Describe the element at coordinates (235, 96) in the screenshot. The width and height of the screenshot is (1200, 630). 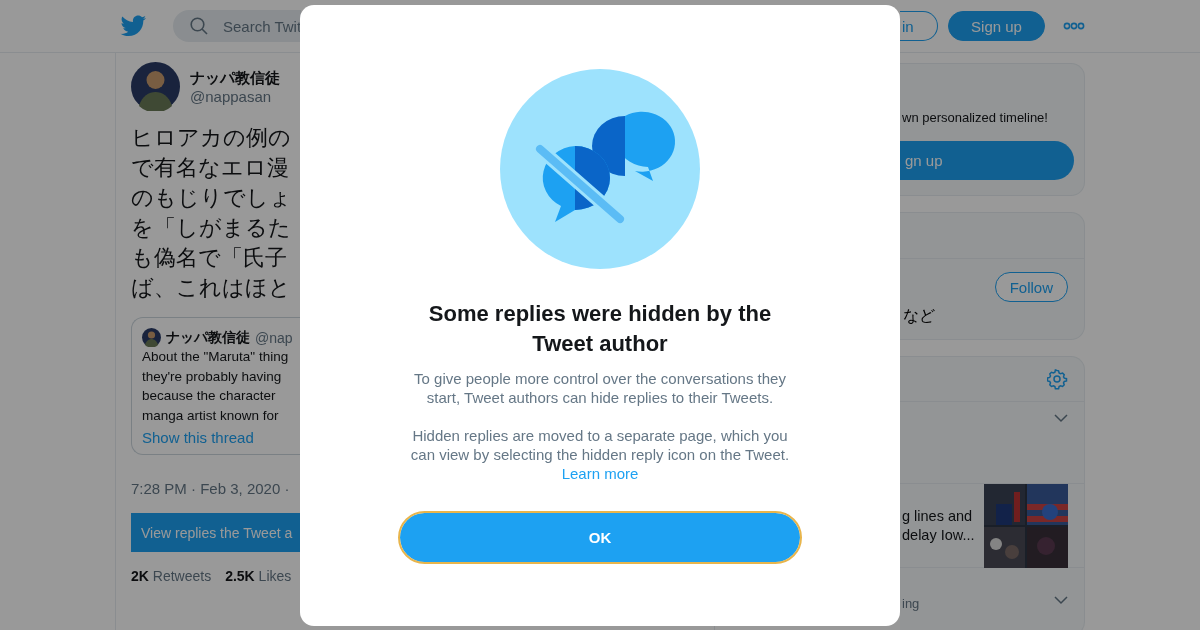
I see `user-handle: @nappasan` at that location.